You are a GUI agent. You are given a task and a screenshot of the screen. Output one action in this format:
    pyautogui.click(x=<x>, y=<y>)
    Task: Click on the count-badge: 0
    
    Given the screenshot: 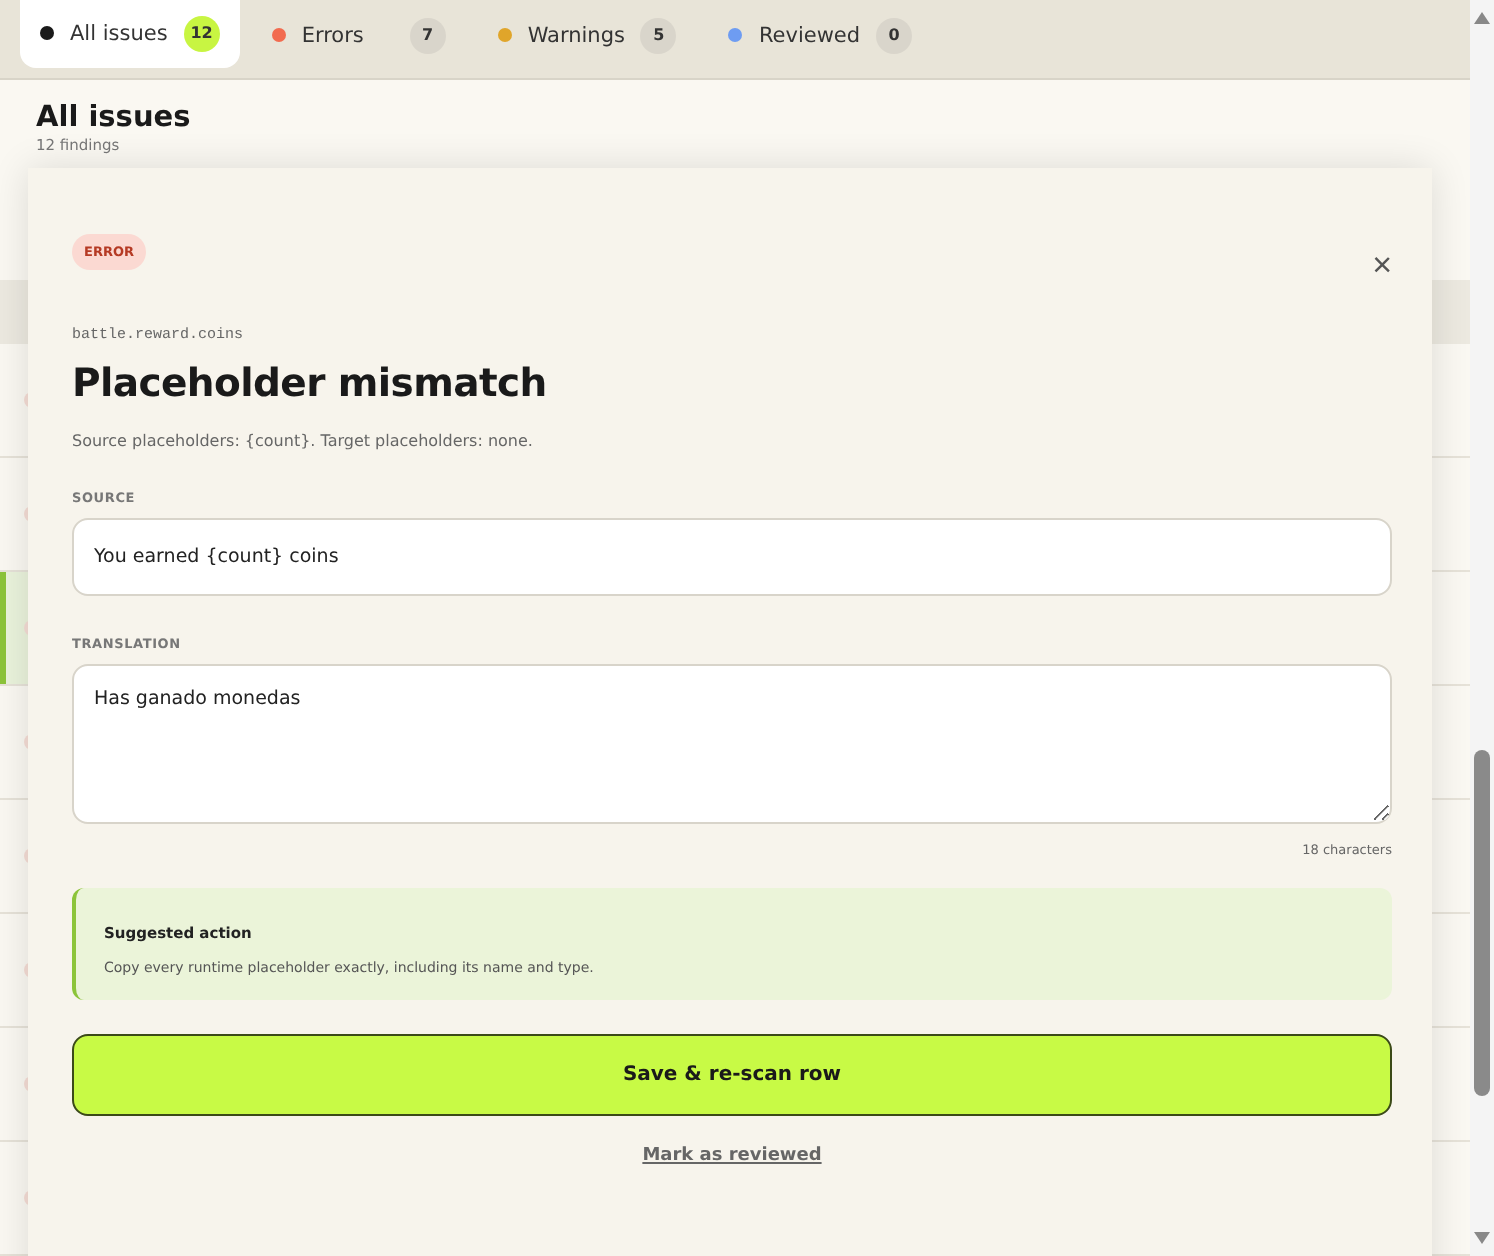 What is the action you would take?
    pyautogui.click(x=894, y=35)
    